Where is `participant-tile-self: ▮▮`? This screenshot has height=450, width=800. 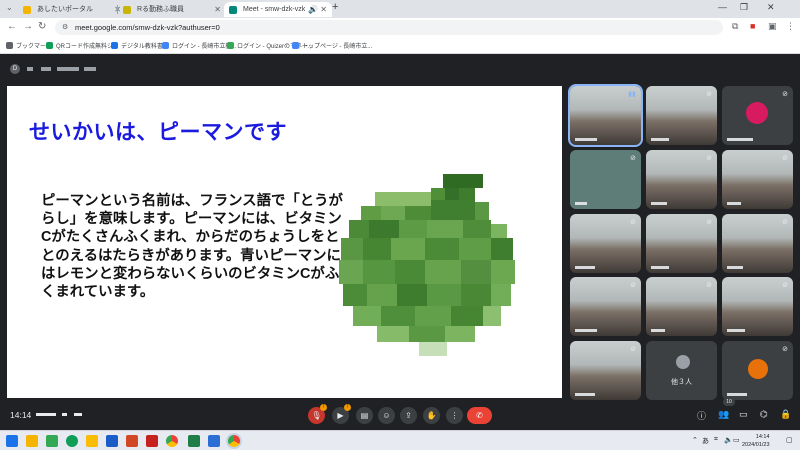 participant-tile-self: ▮▮ is located at coordinates (605, 115).